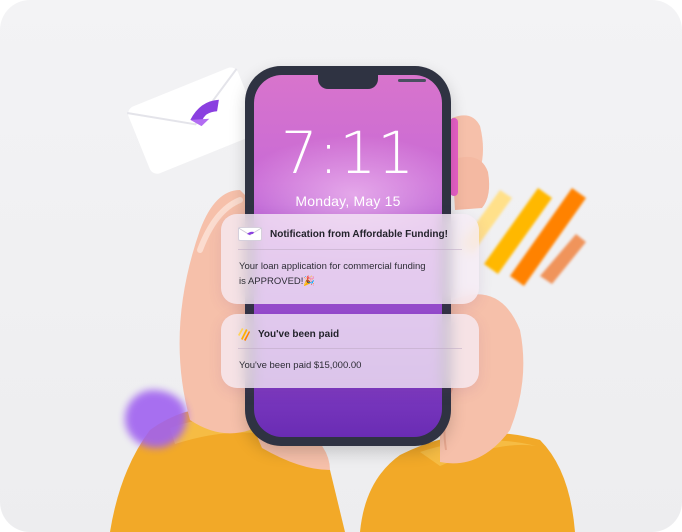 This screenshot has height=532, width=682. Describe the element at coordinates (454, 157) in the screenshot. I see `phone-side-button` at that location.